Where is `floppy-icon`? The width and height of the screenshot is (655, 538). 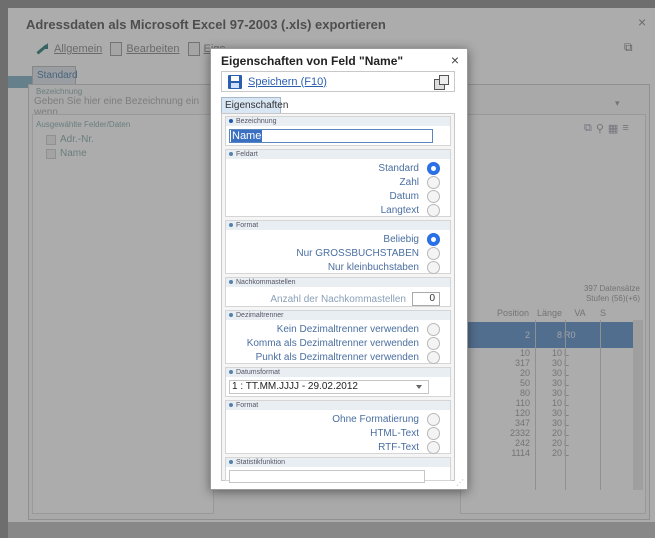
floppy-icon is located at coordinates (235, 81).